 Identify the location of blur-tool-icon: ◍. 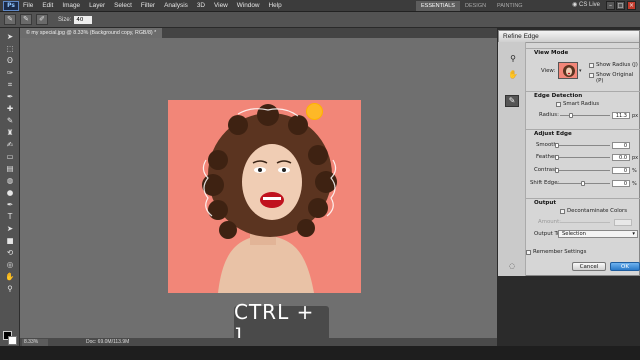
(10, 180).